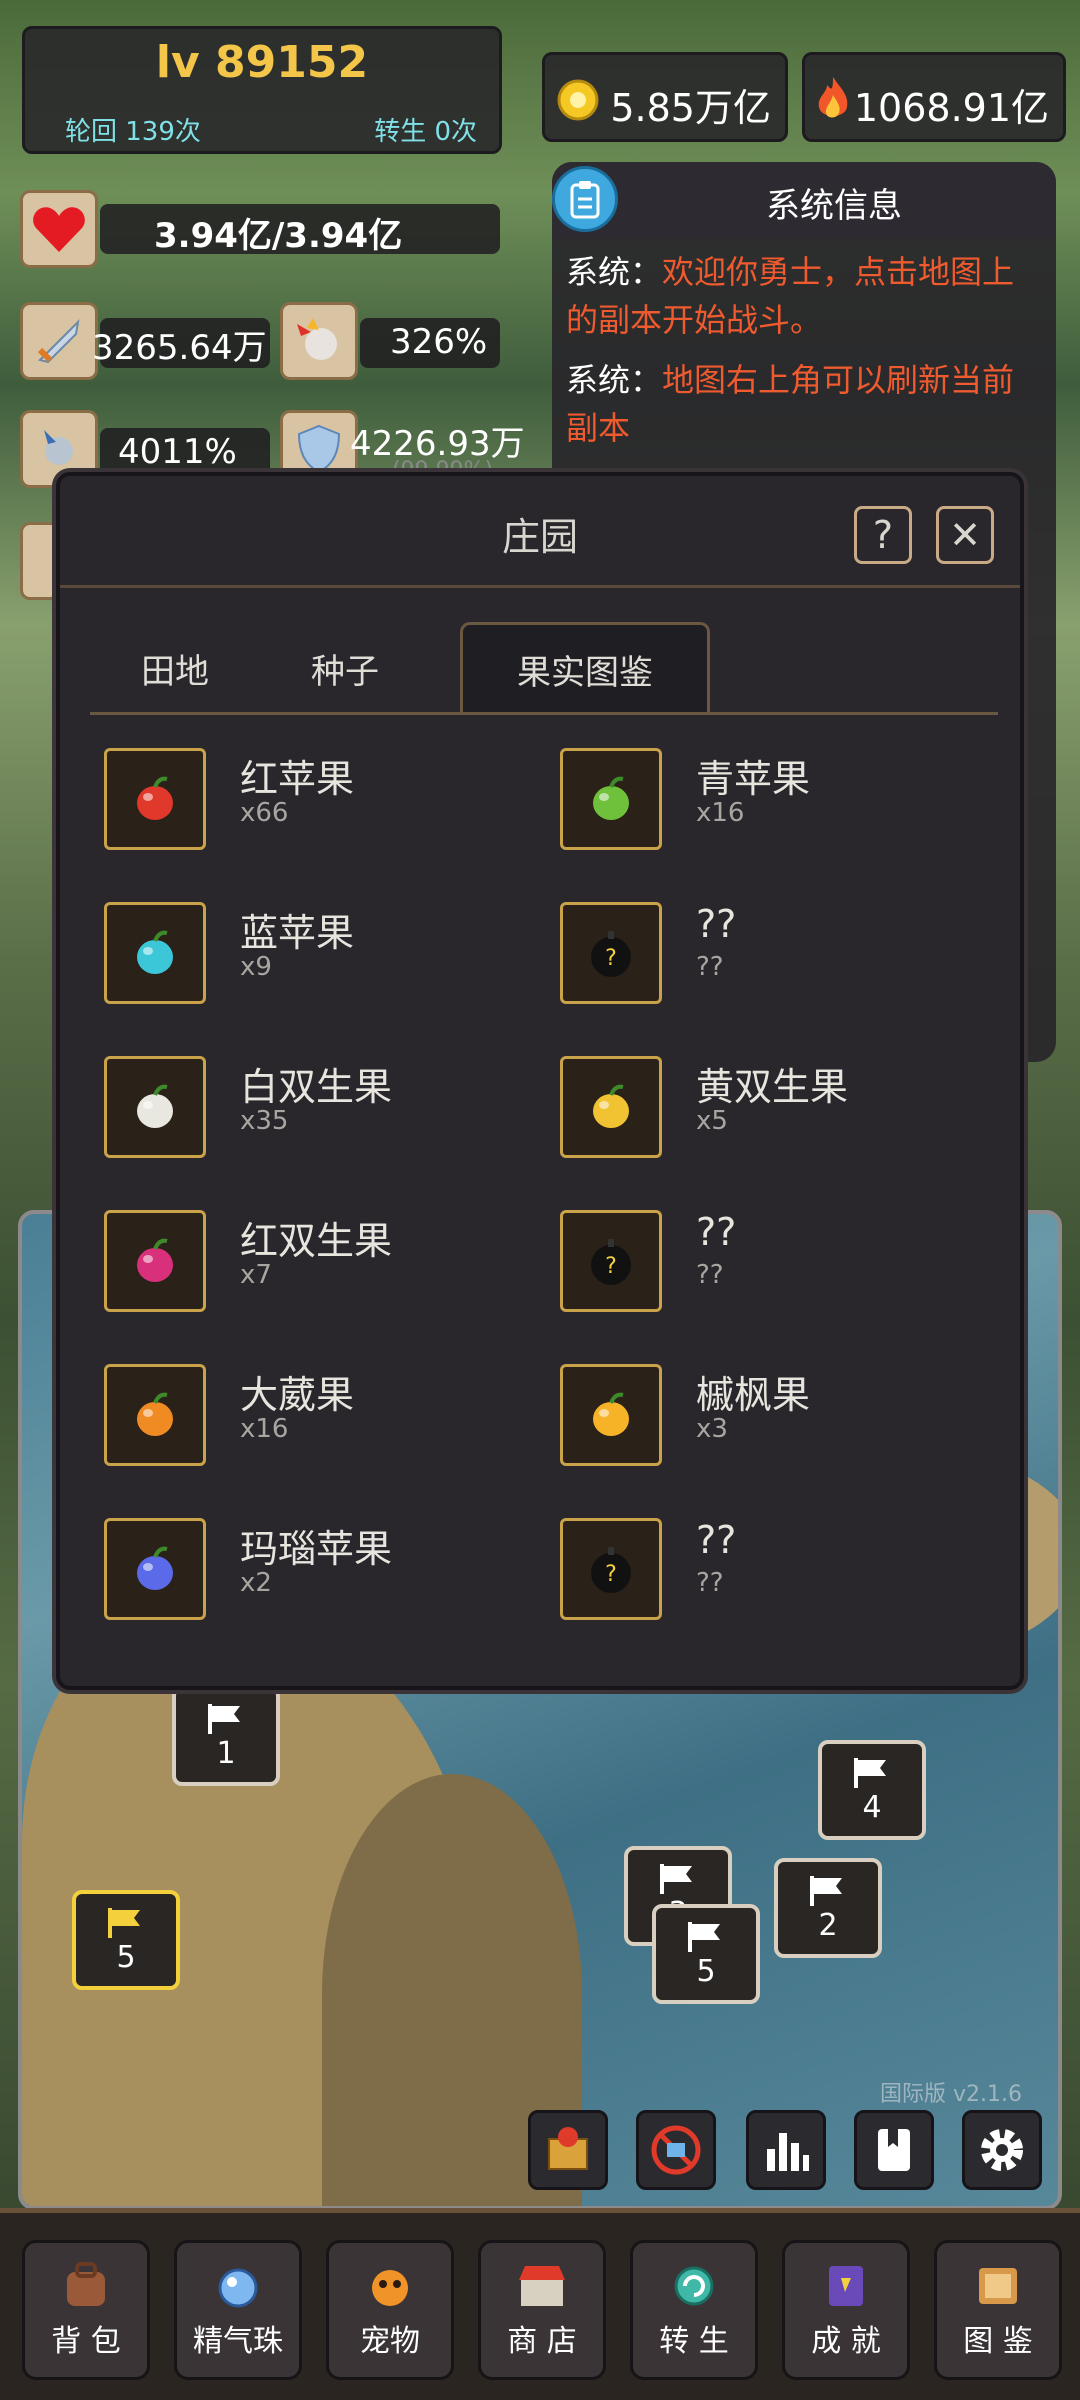 The height and width of the screenshot is (2400, 1080). I want to click on fruit-item: 红苹果 x66, so click(324, 808).